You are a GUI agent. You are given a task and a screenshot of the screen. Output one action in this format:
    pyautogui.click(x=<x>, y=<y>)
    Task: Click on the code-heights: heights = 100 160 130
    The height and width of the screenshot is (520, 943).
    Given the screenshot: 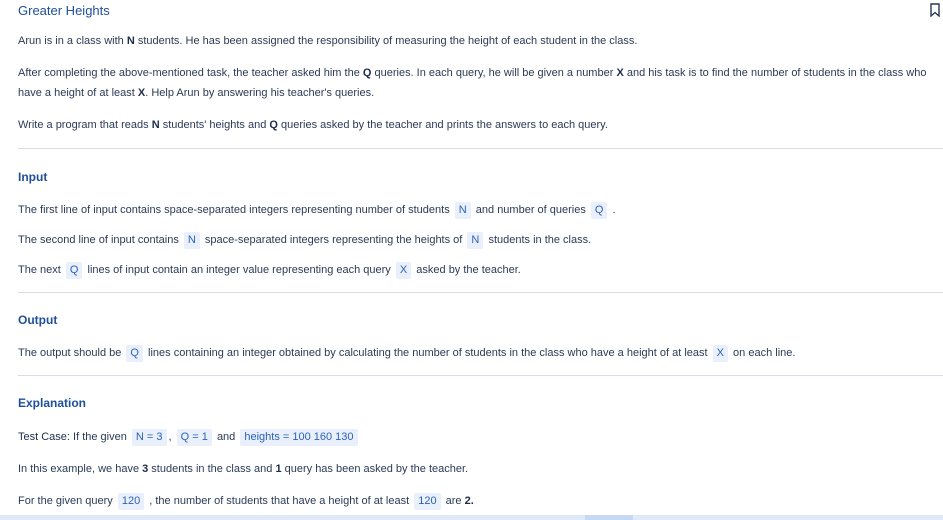 What is the action you would take?
    pyautogui.click(x=299, y=437)
    